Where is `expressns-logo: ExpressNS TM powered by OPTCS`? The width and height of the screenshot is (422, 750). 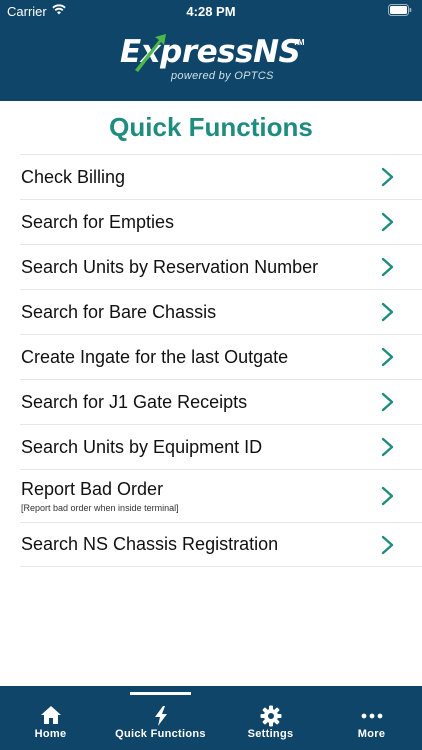 expressns-logo: ExpressNS TM powered by OPTCS is located at coordinates (215, 61).